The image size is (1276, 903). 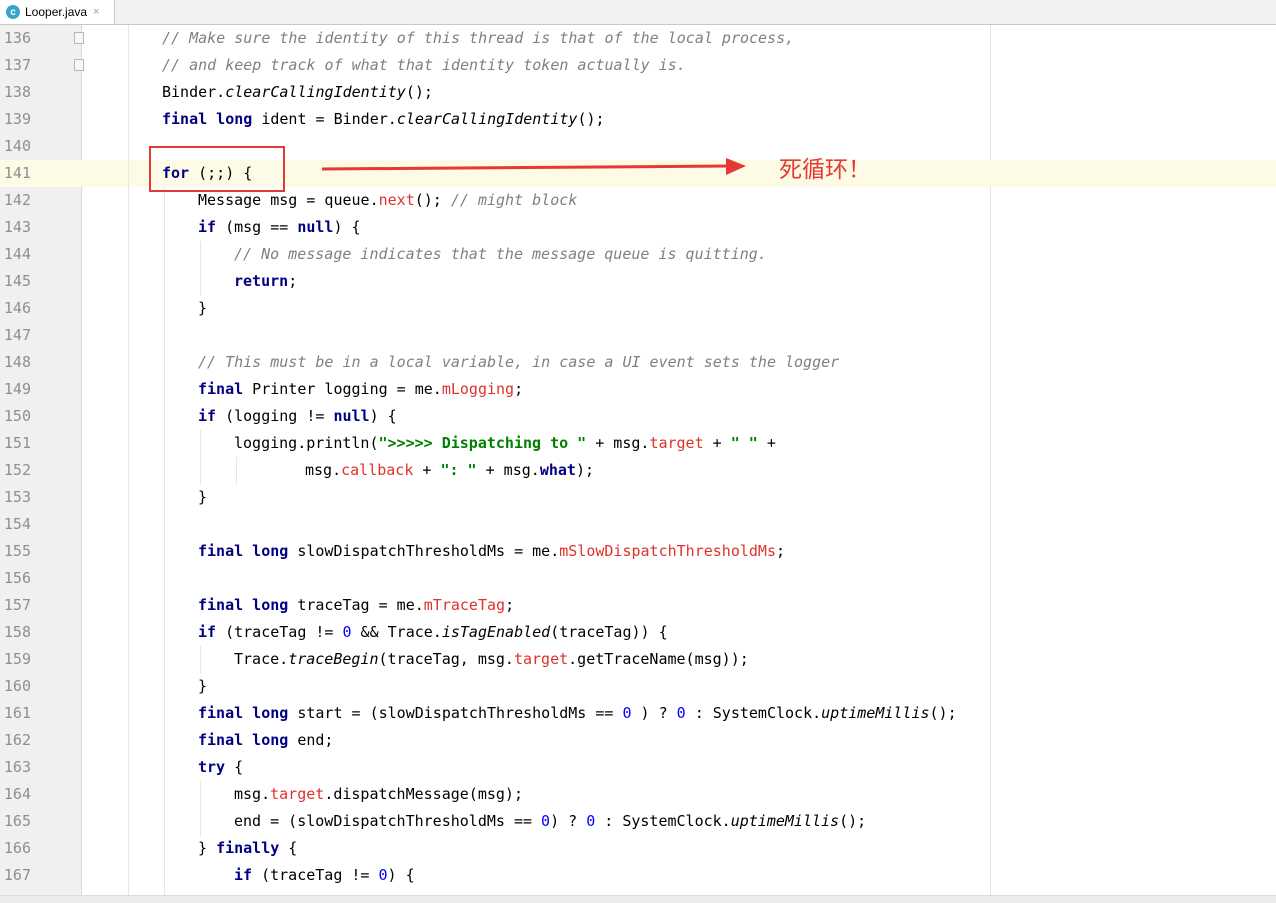 What do you see at coordinates (825, 170) in the screenshot?
I see `annotation-text: 死循环！` at bounding box center [825, 170].